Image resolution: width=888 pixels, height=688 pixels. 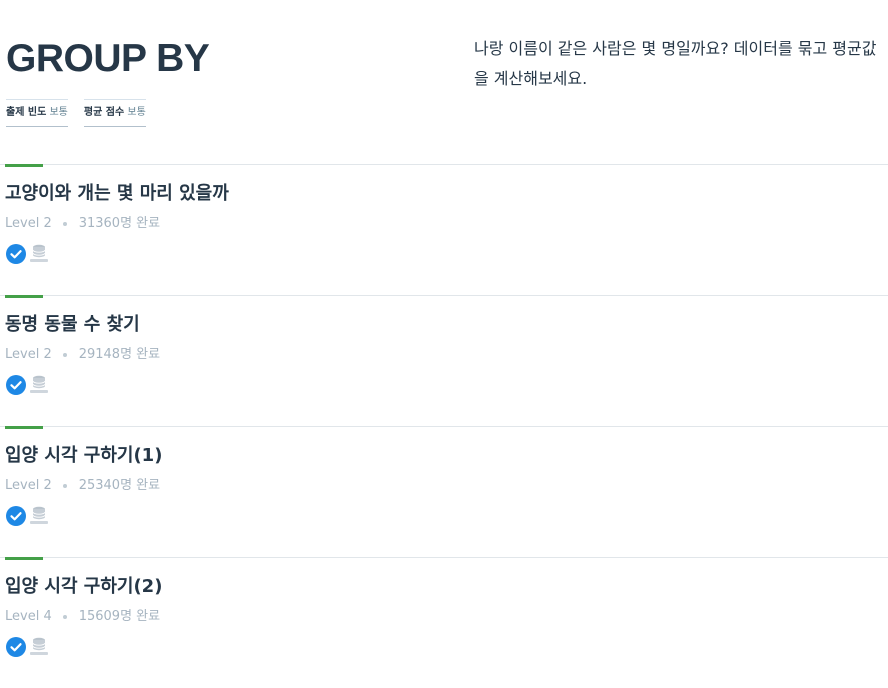 I want to click on tag-frequency-key: 출제 빈도, so click(x=26, y=112).